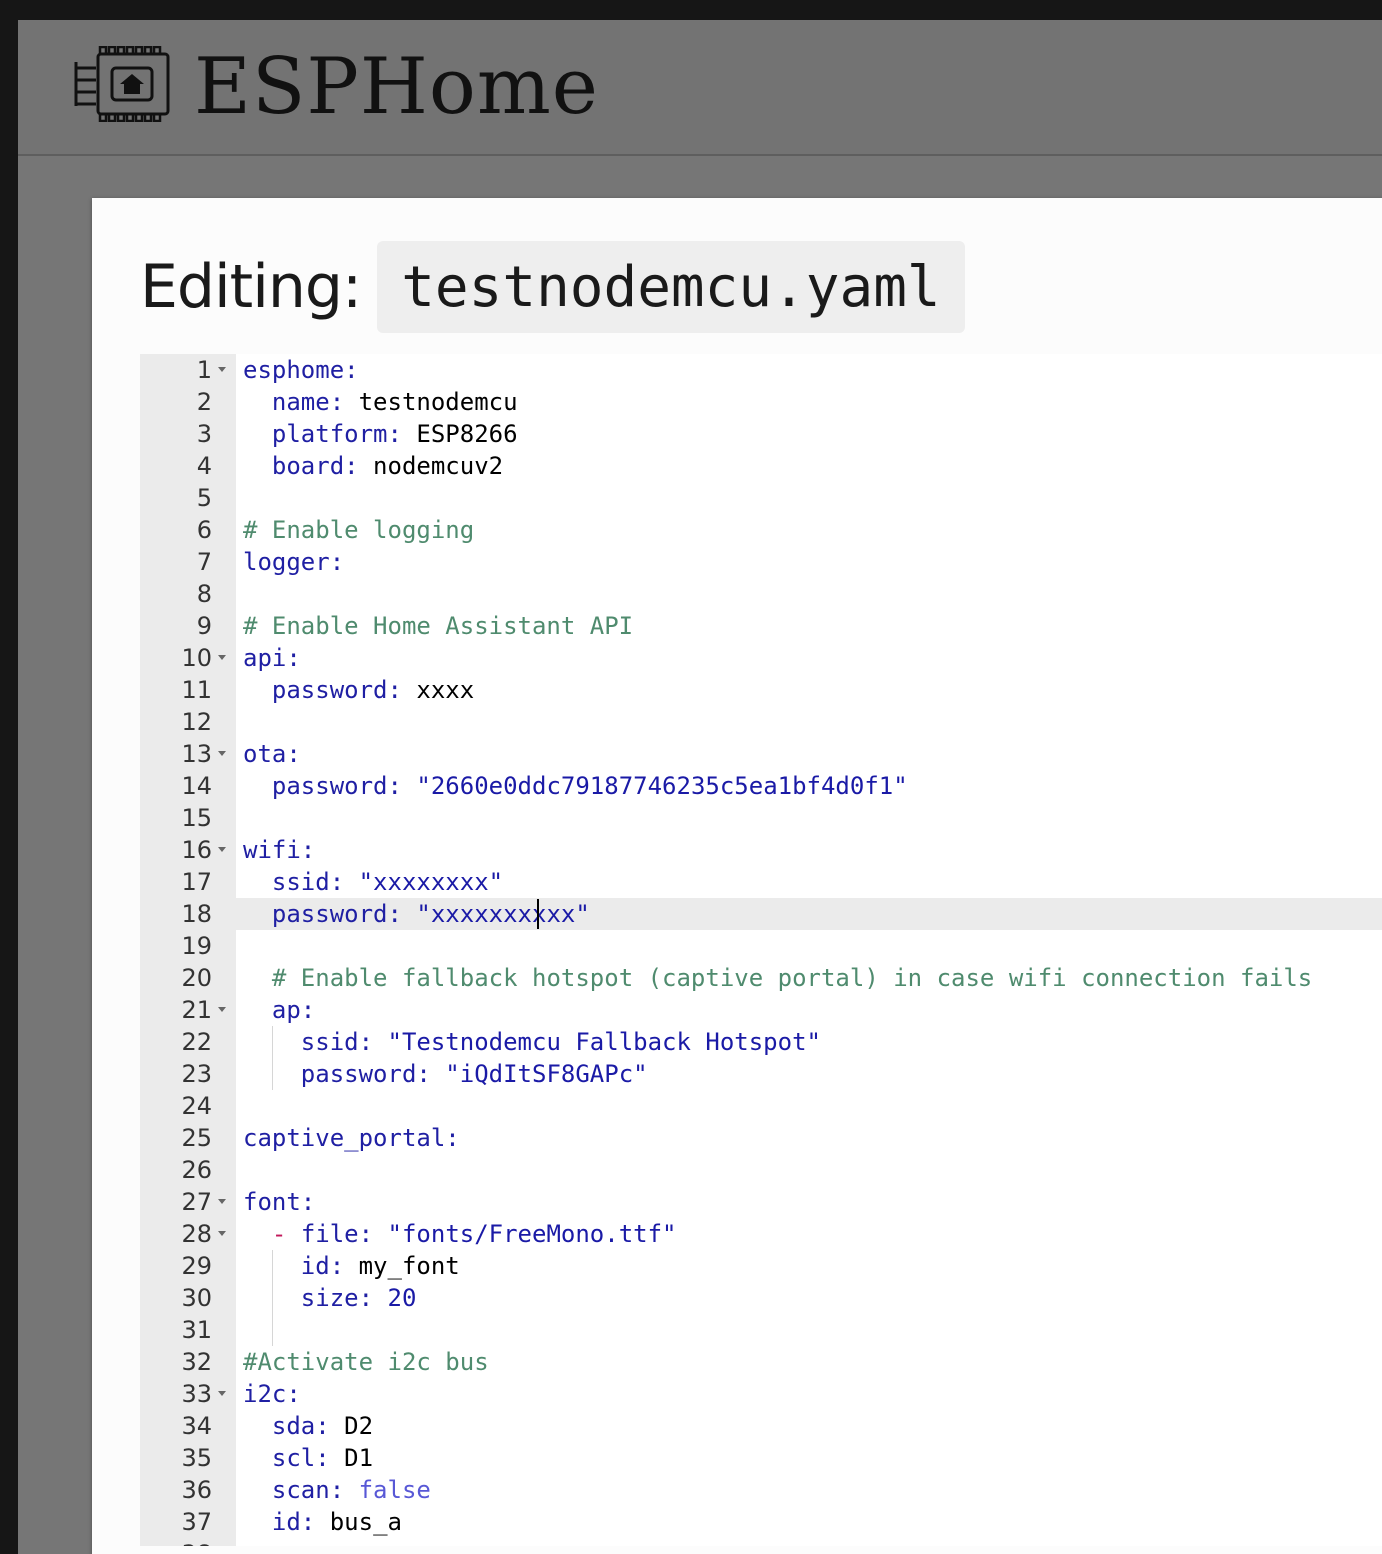 The image size is (1382, 1554). What do you see at coordinates (761, 722) in the screenshot?
I see `code-line: 12` at bounding box center [761, 722].